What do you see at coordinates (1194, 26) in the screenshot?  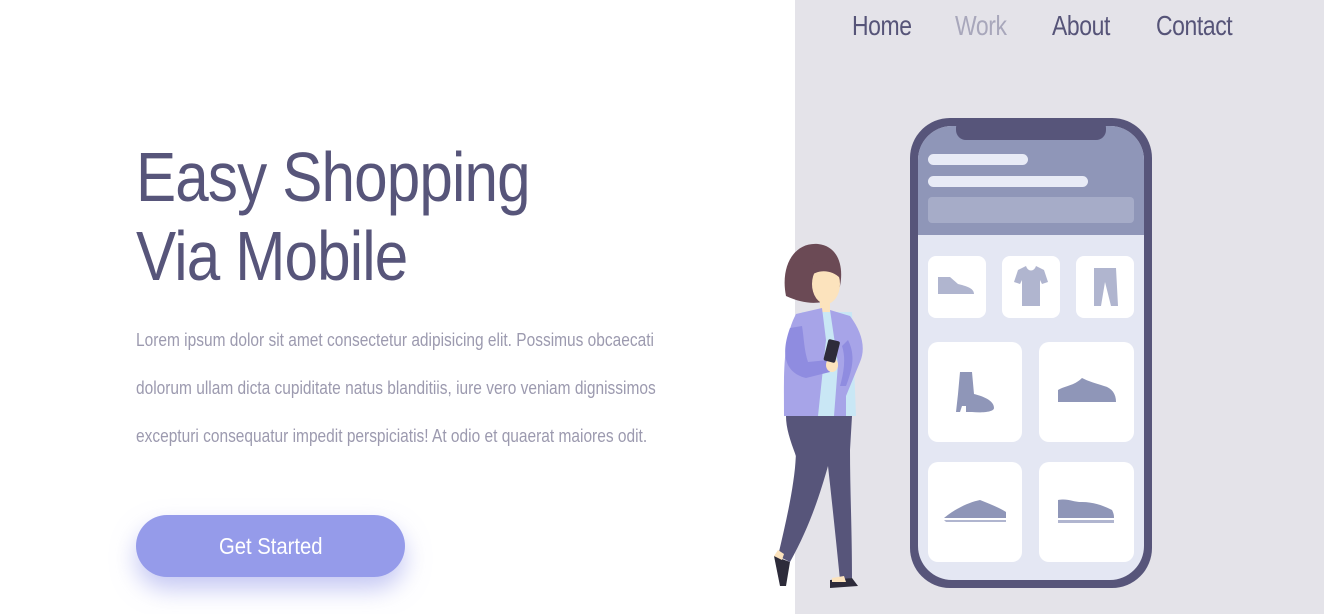 I see `nav-contact-link: Contact` at bounding box center [1194, 26].